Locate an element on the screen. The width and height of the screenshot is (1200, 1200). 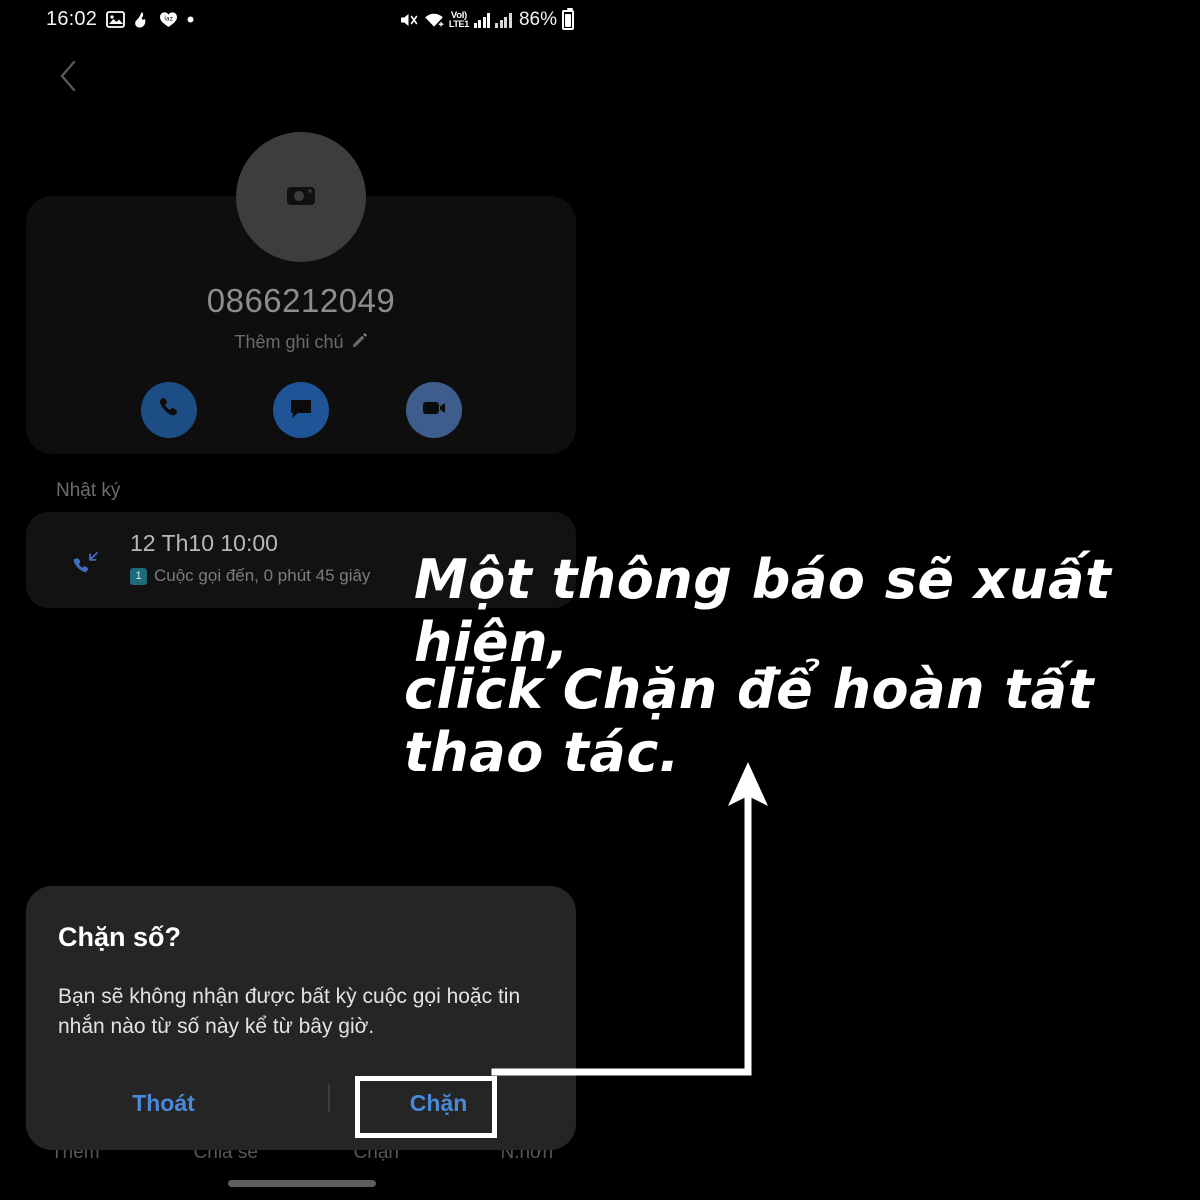
incoming-call-icon is located at coordinates (85, 564).